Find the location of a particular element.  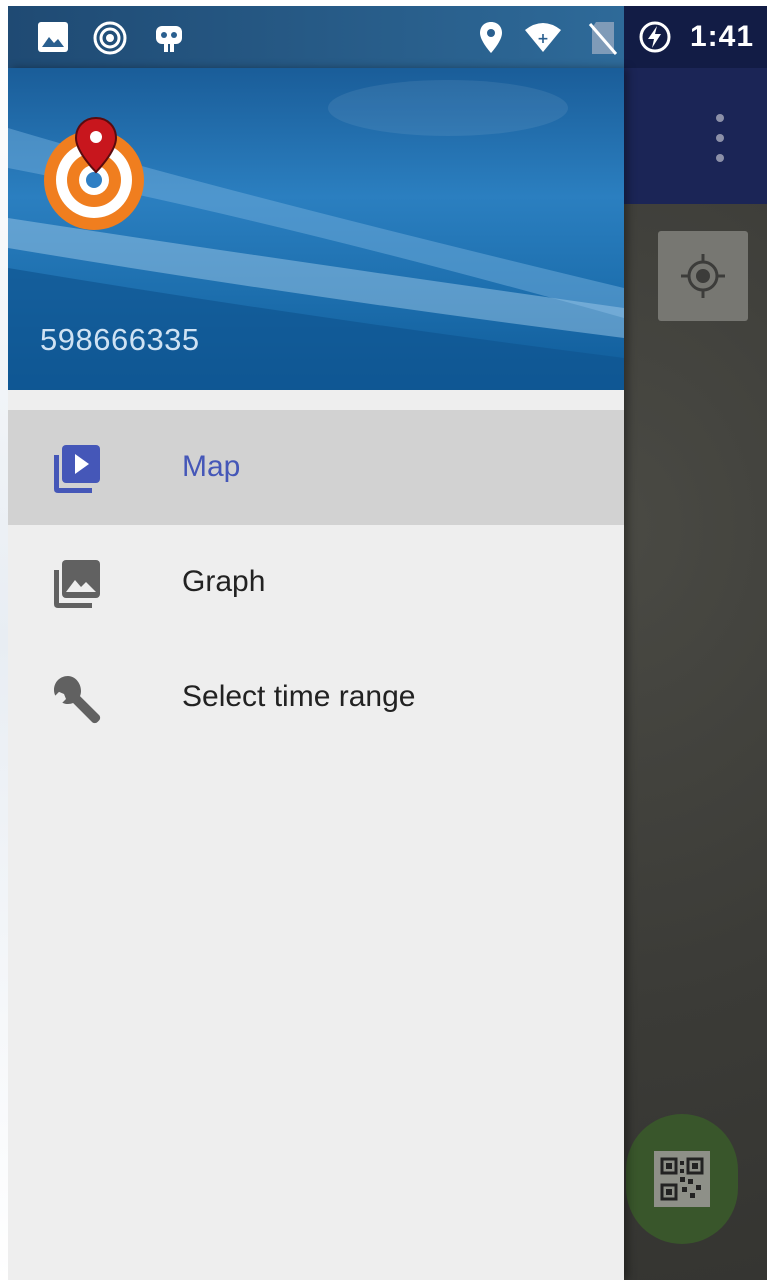

photo-library-icon is located at coordinates (77, 584).